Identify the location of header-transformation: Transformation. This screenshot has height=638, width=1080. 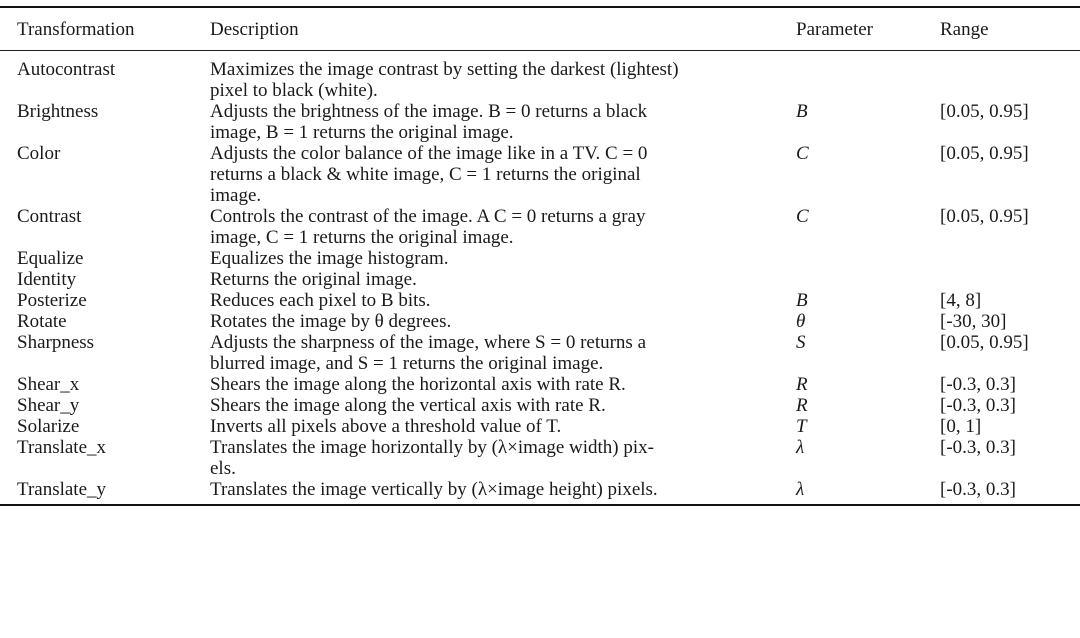
(76, 29).